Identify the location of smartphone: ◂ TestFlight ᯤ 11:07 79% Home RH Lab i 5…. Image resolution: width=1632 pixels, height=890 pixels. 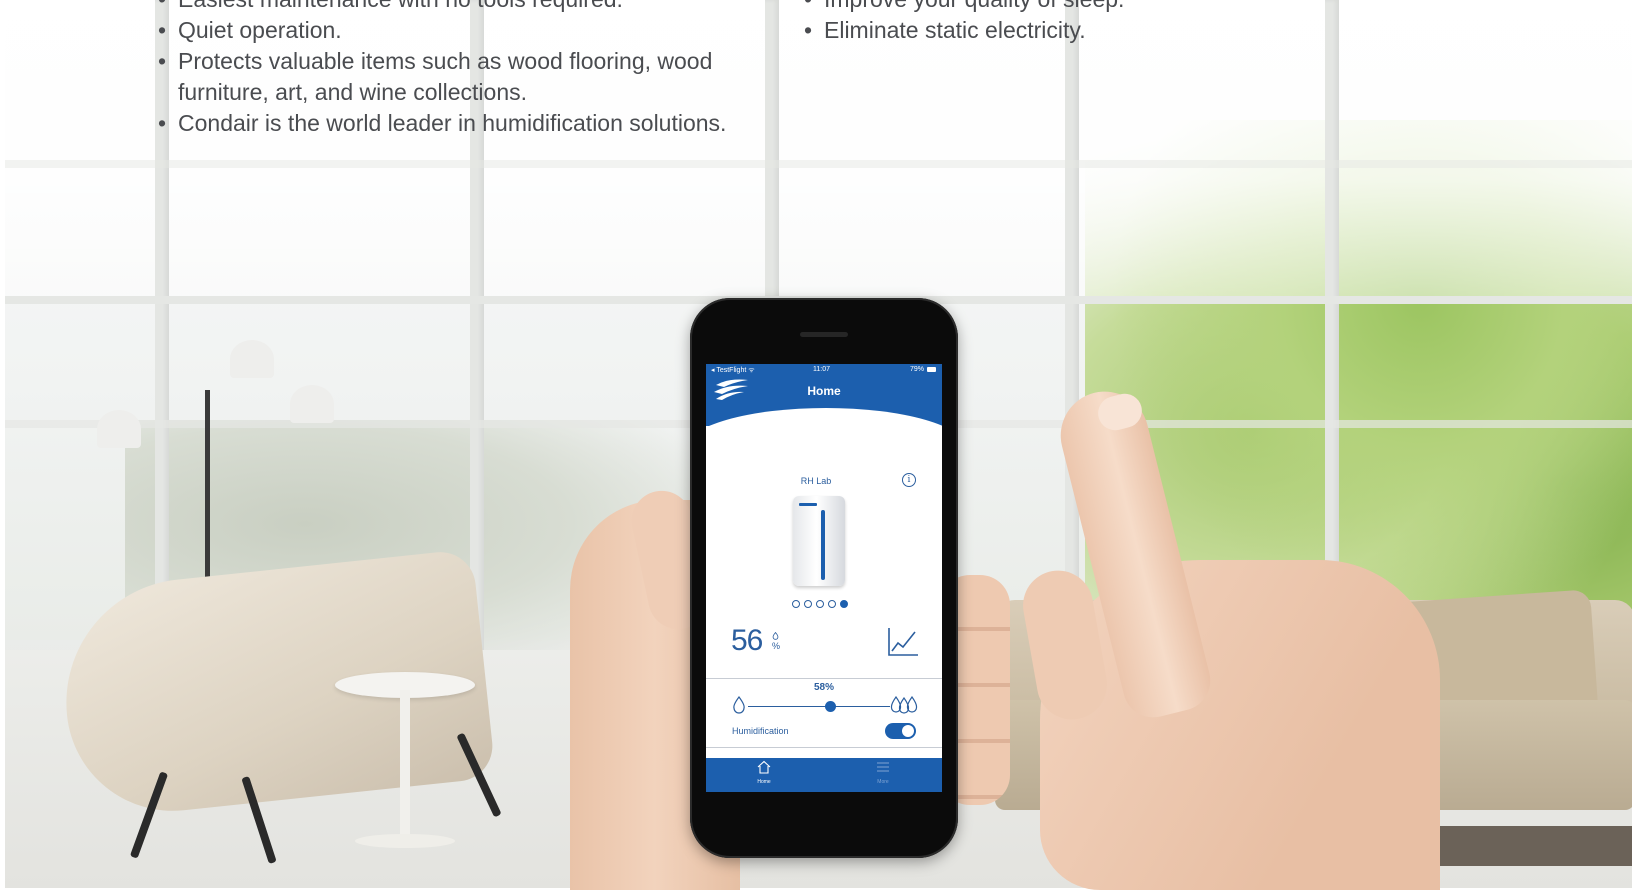
(824, 578).